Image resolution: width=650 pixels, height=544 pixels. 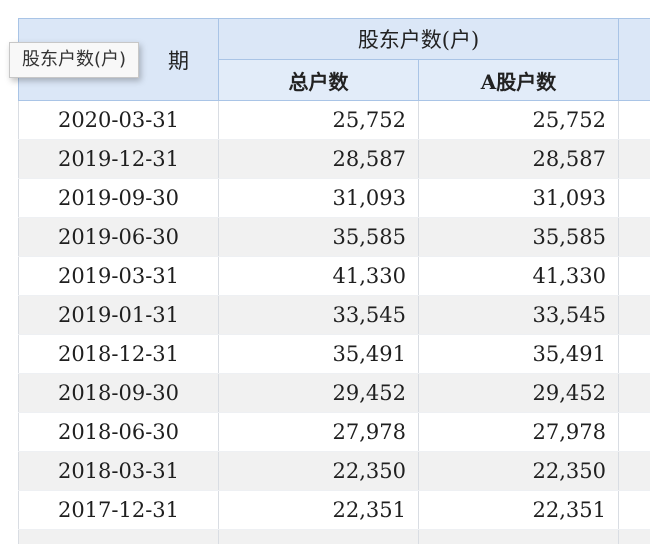 I want to click on date-cell: 2018-09-30, so click(x=118, y=393).